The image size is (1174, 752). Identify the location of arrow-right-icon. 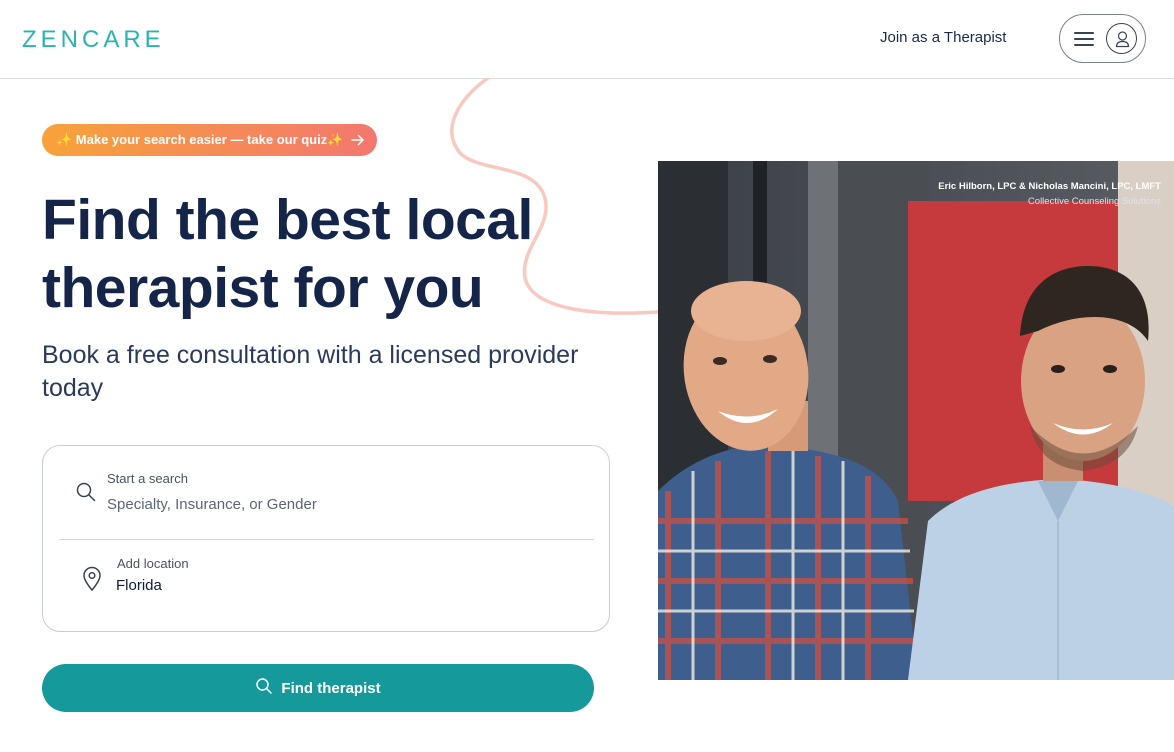
(358, 141).